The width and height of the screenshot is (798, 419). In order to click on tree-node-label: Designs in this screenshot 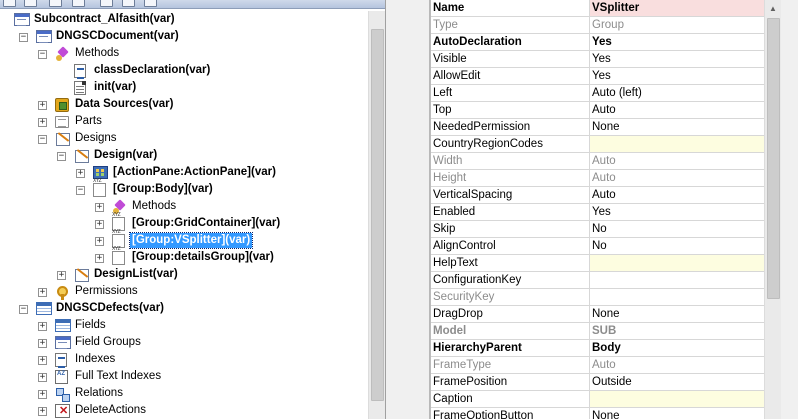, I will do `click(96, 138)`.